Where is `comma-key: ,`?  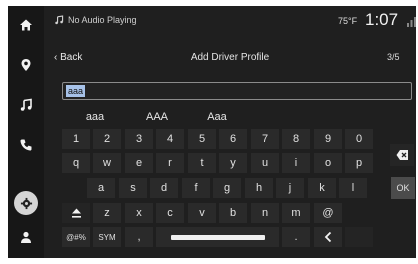
comma-key: , is located at coordinates (139, 237).